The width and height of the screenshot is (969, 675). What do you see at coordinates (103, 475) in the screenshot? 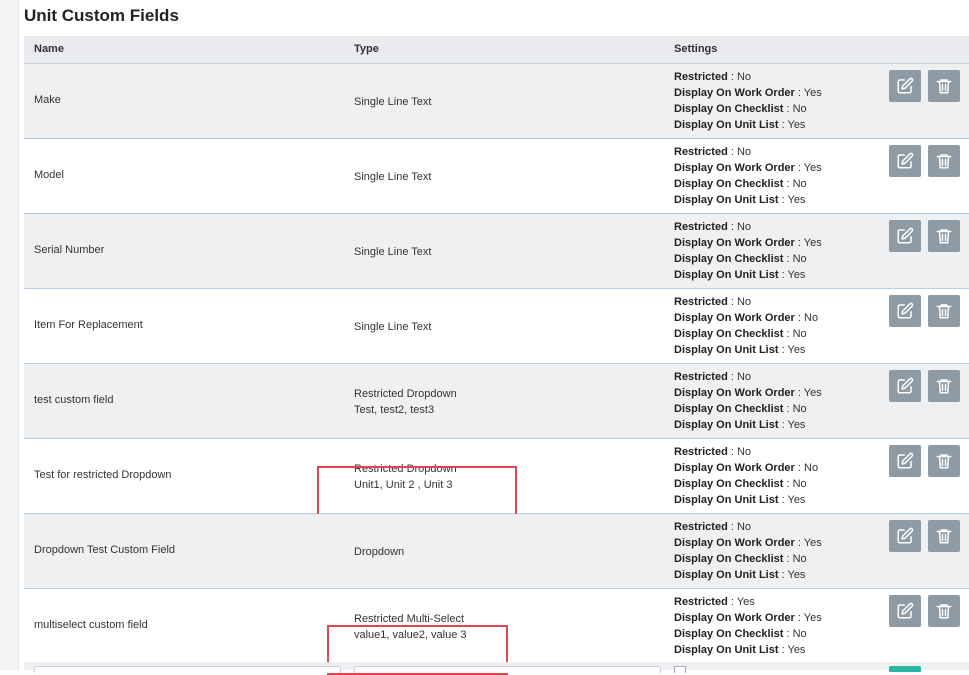
I see `field-name: Test for restricted Dropdown` at bounding box center [103, 475].